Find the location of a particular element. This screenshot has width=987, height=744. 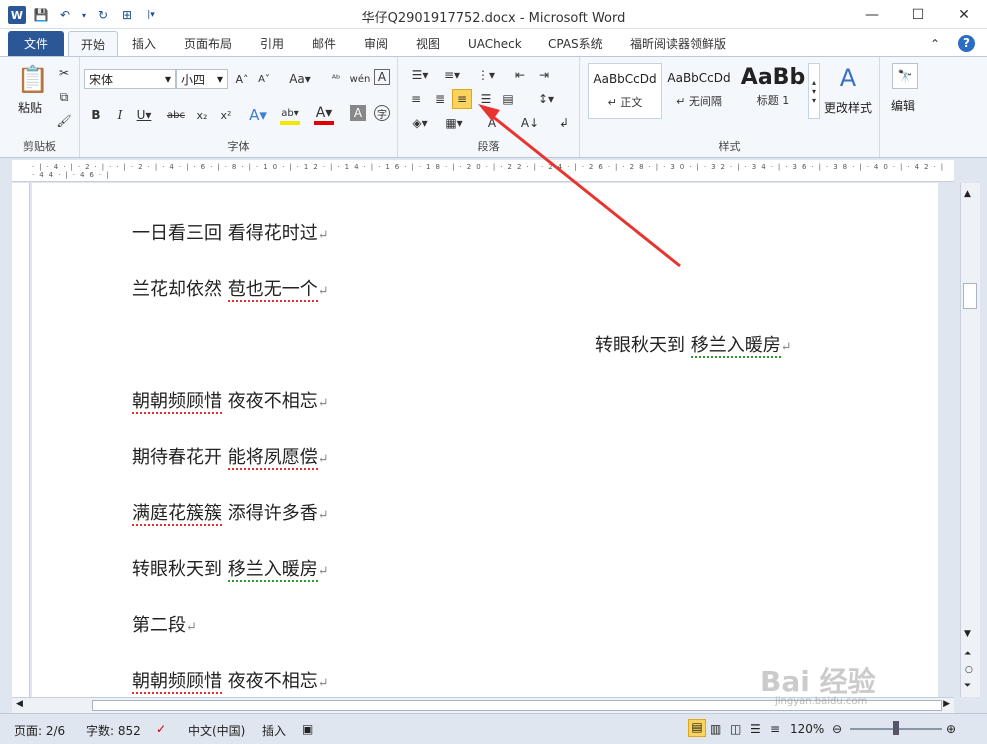

doc-line: 满庭花簇簇 添得许多香↵ is located at coordinates (230, 512).